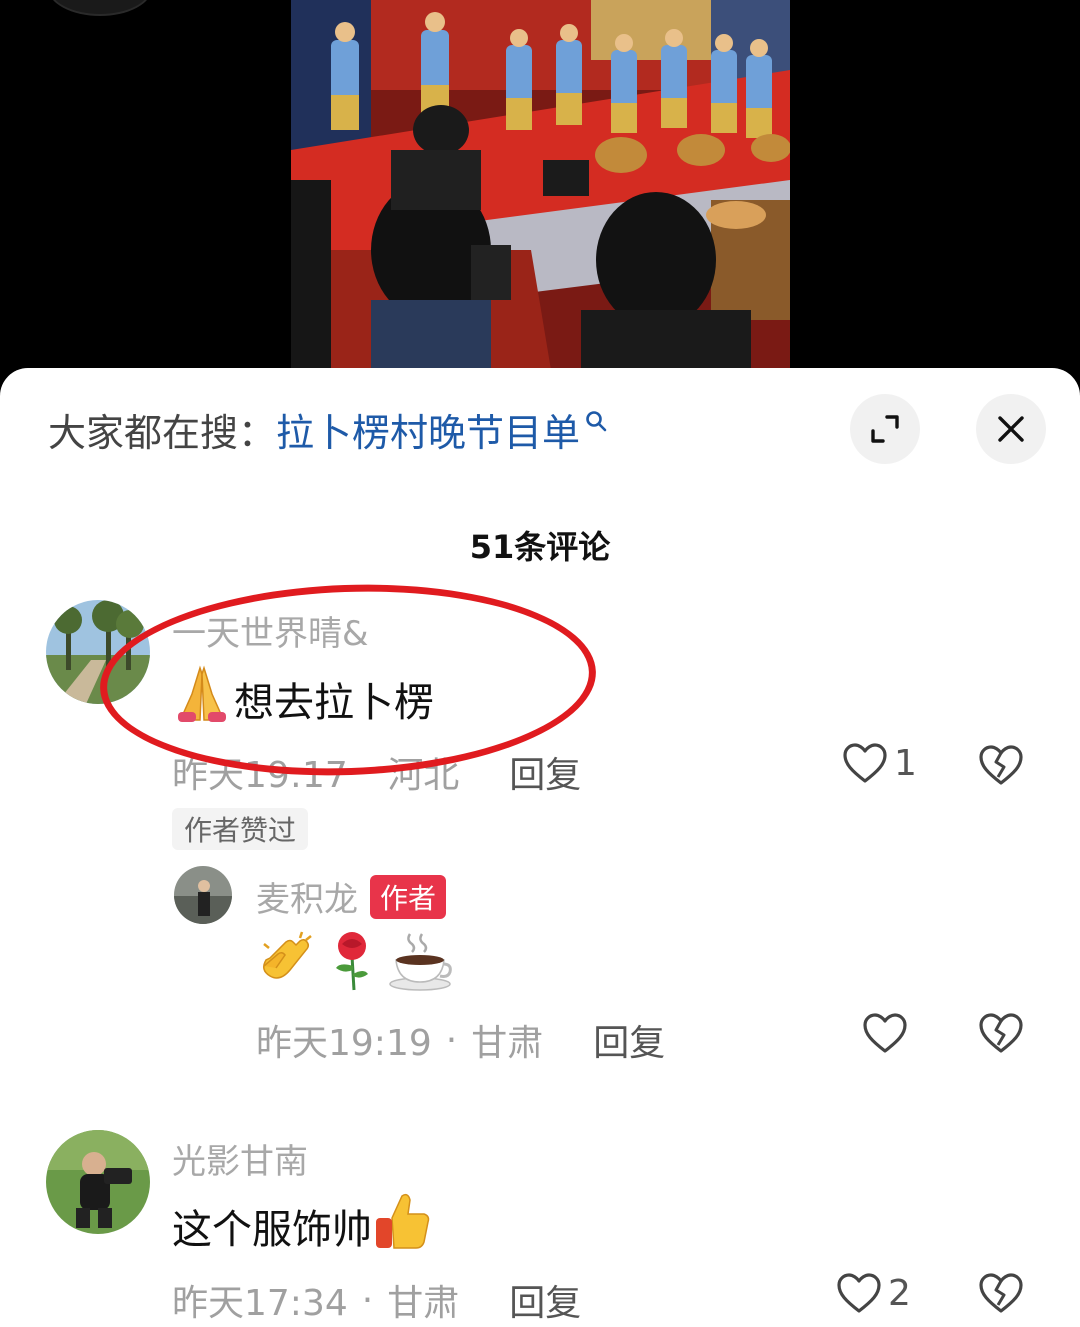  I want to click on expand-button, so click(885, 429).